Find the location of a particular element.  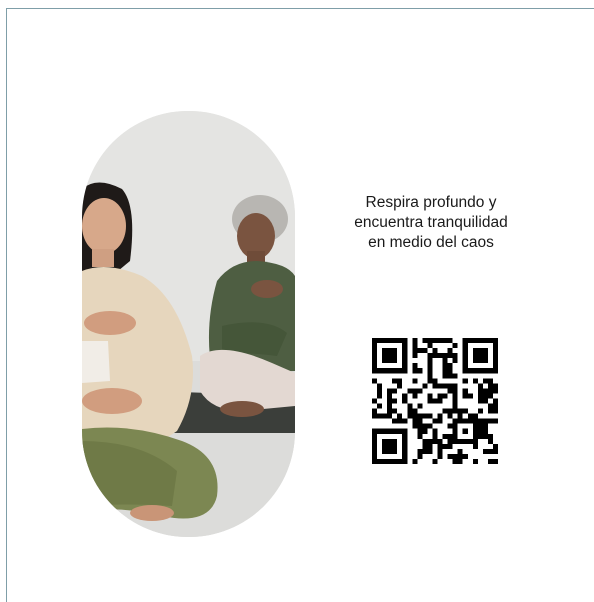

qr-code is located at coordinates (435, 401).